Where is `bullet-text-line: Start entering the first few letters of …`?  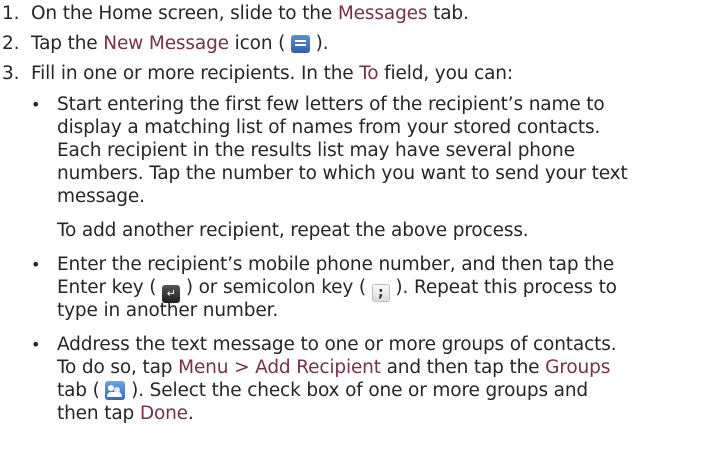
bullet-text-line: Start entering the first few letters of … is located at coordinates (331, 104).